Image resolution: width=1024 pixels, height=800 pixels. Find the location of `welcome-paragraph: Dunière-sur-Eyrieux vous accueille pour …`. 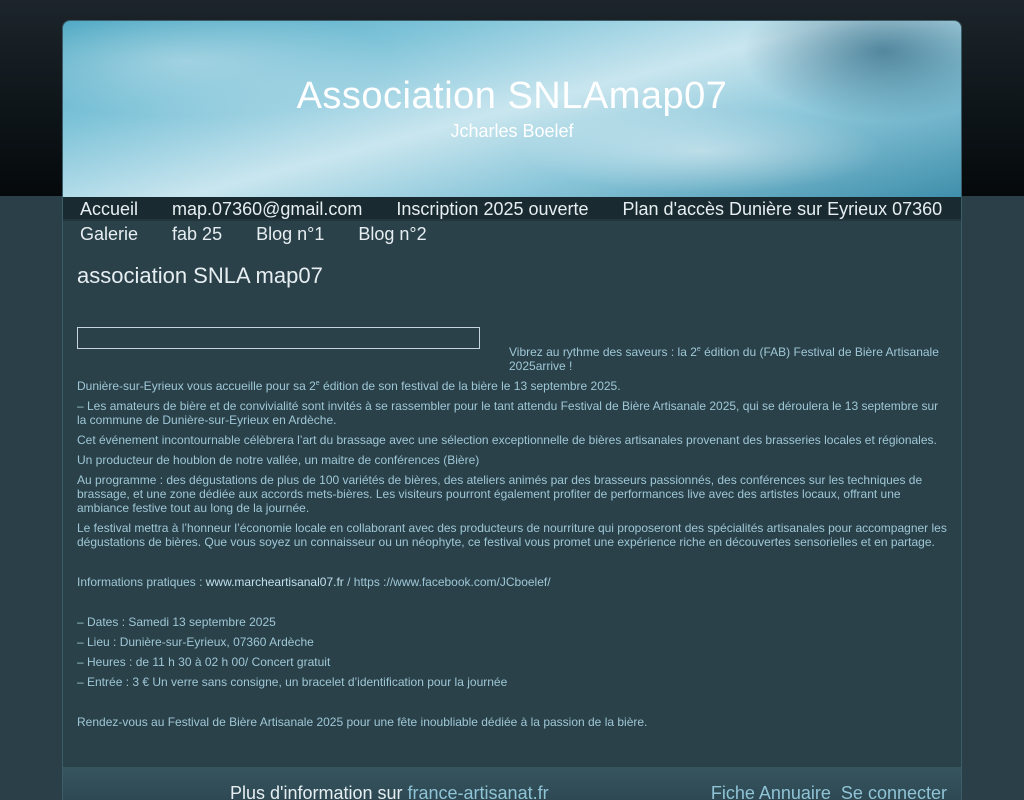

welcome-paragraph: Dunière-sur-Eyrieux vous accueille pour … is located at coordinates (512, 386).